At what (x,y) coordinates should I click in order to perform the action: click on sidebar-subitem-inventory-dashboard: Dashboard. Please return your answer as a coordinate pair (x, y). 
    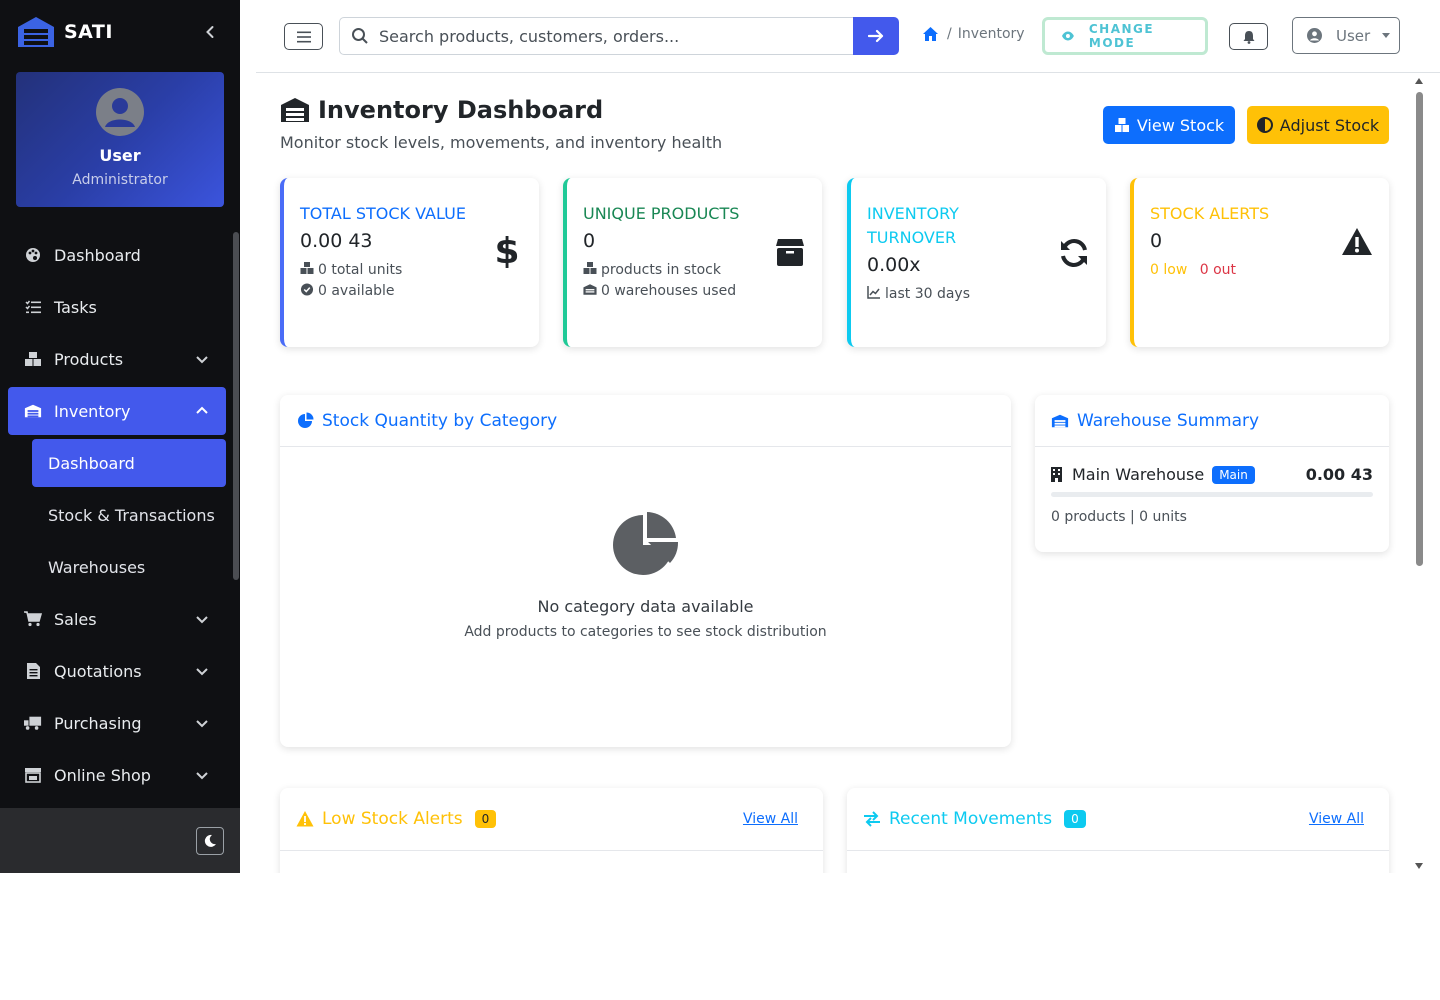
    Looking at the image, I should click on (129, 463).